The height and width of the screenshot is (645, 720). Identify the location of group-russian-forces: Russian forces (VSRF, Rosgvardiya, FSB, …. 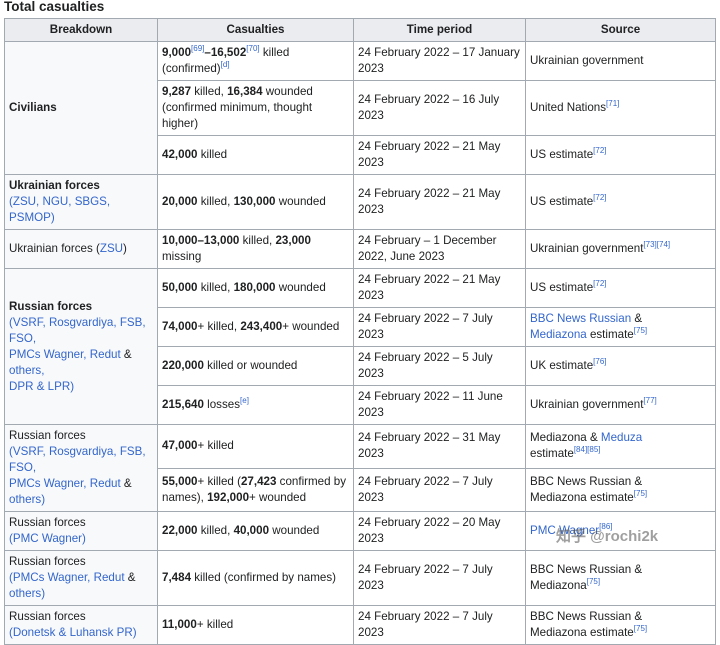
(81, 346).